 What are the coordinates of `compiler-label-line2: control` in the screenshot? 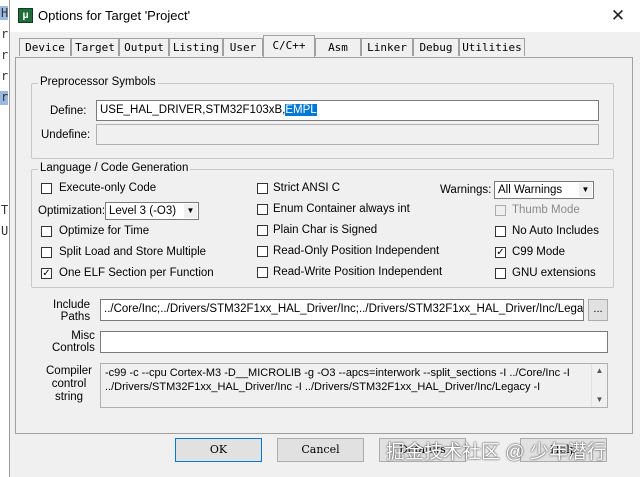 It's located at (69, 384).